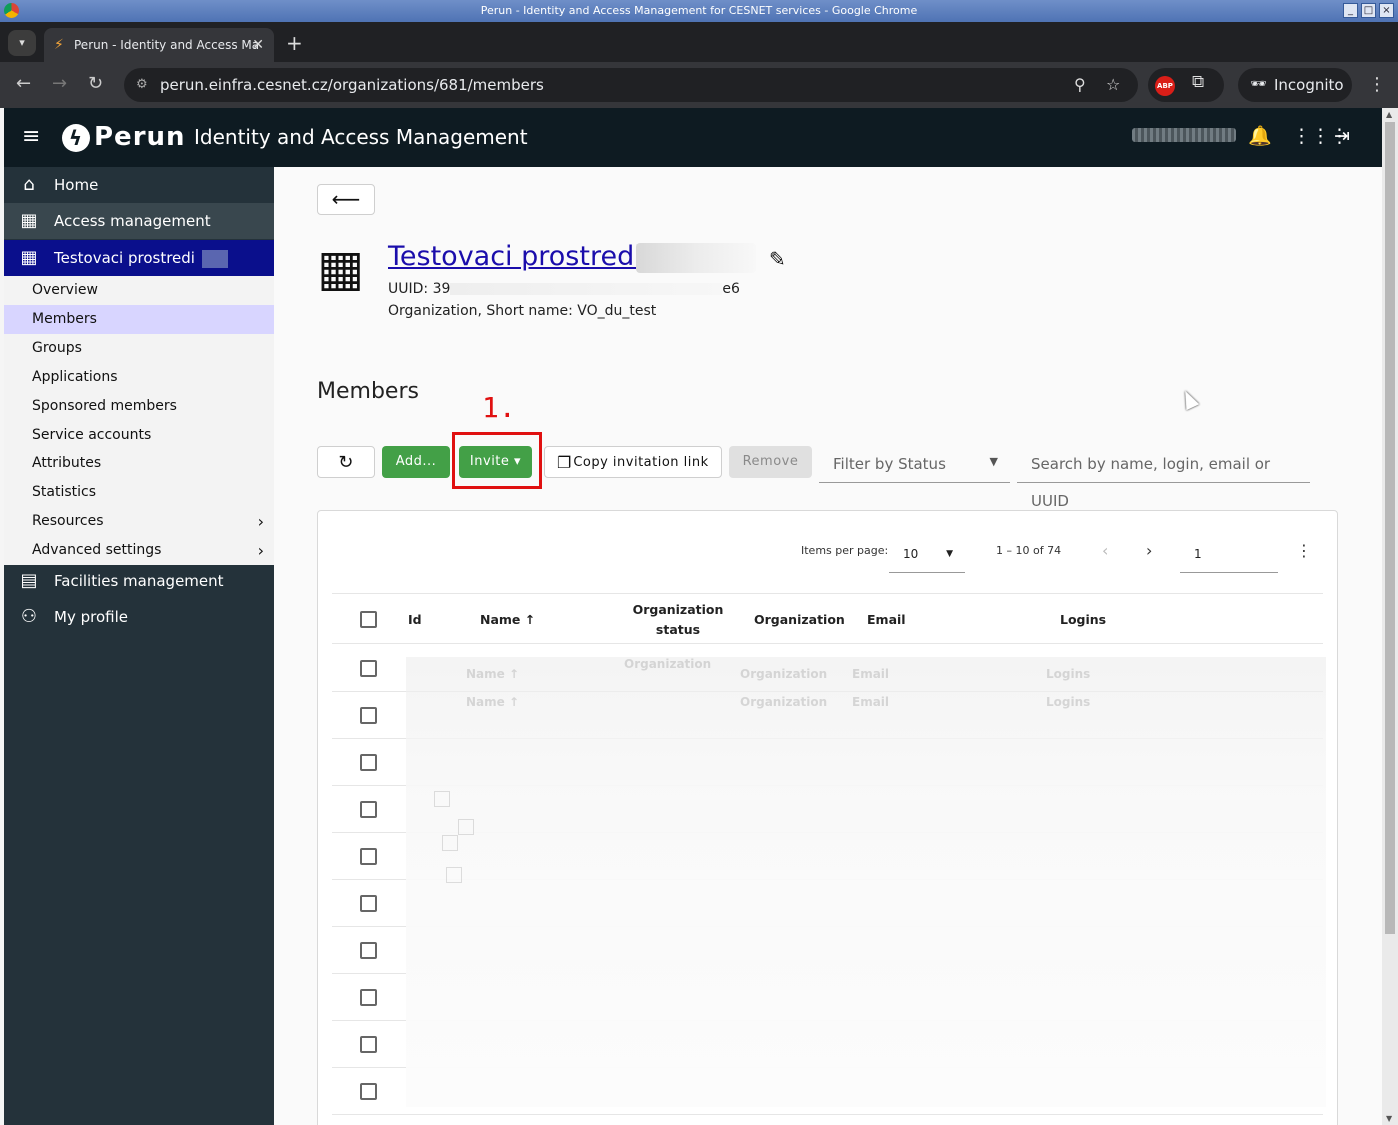  What do you see at coordinates (1350, 10) in the screenshot?
I see `minimize-icon: _` at bounding box center [1350, 10].